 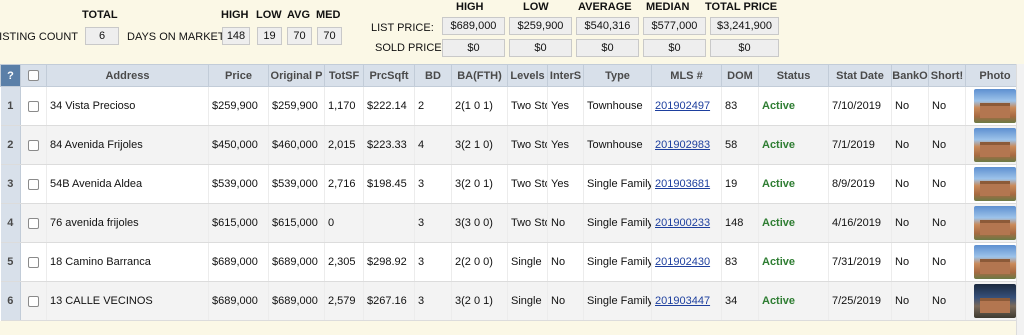 I want to click on stat-date-cell: 7/25/2019, so click(x=860, y=301).